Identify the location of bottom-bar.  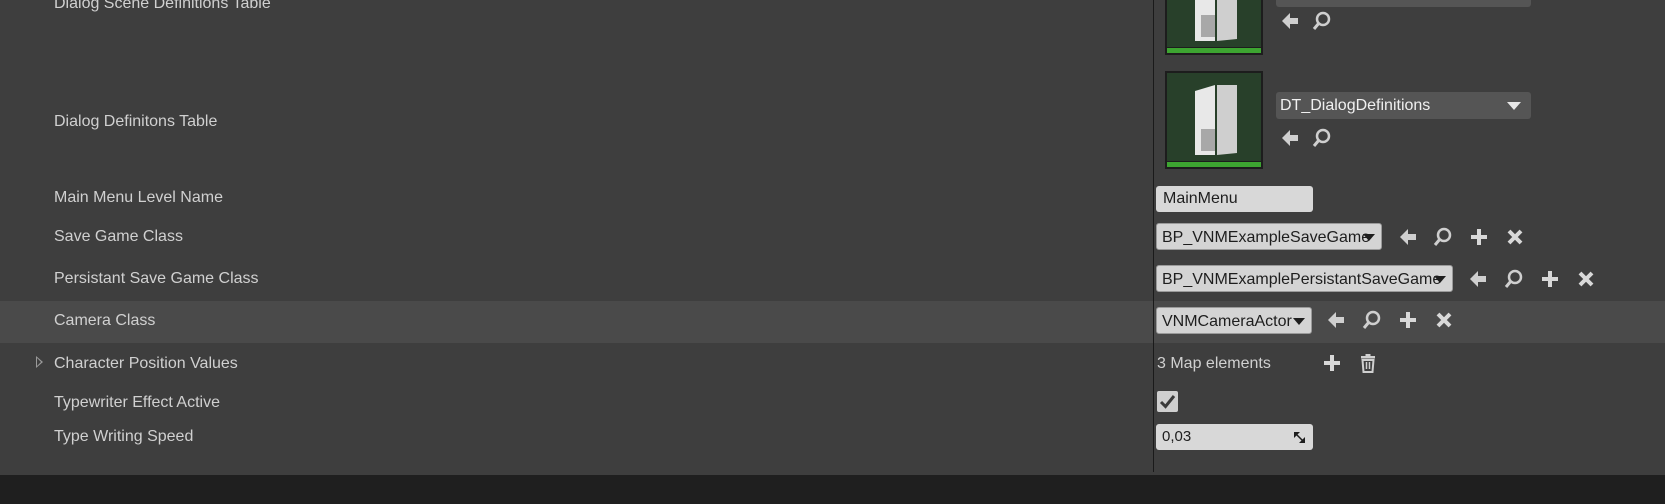
(832, 489).